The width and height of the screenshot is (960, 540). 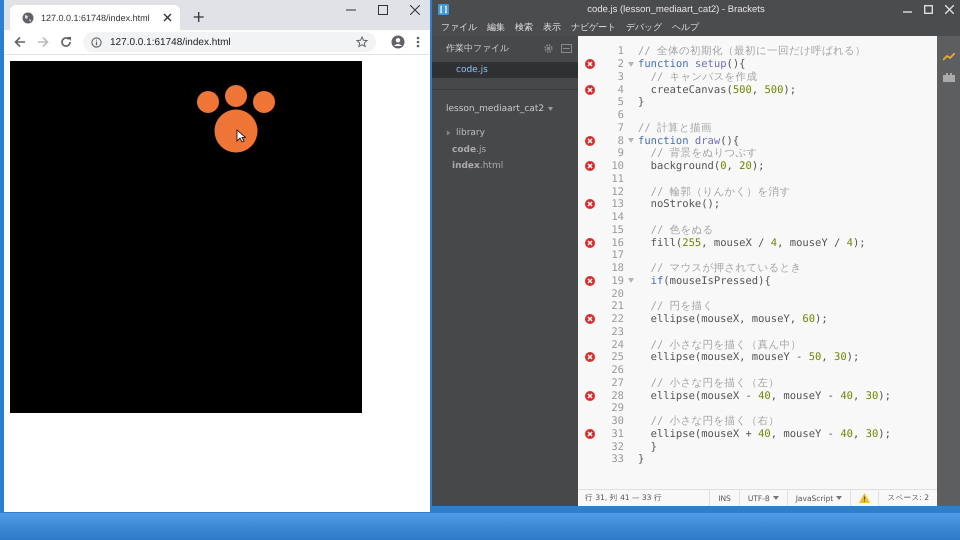 What do you see at coordinates (715, 421) in the screenshot?
I see `code-line: // 小さな円を描く（右）` at bounding box center [715, 421].